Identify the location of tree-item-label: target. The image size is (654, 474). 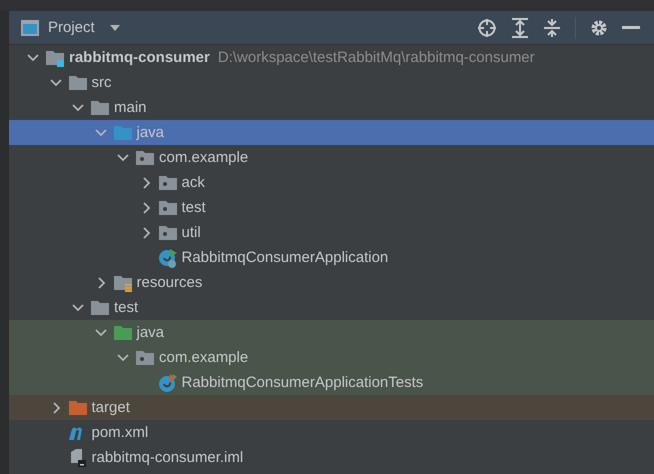
(111, 407).